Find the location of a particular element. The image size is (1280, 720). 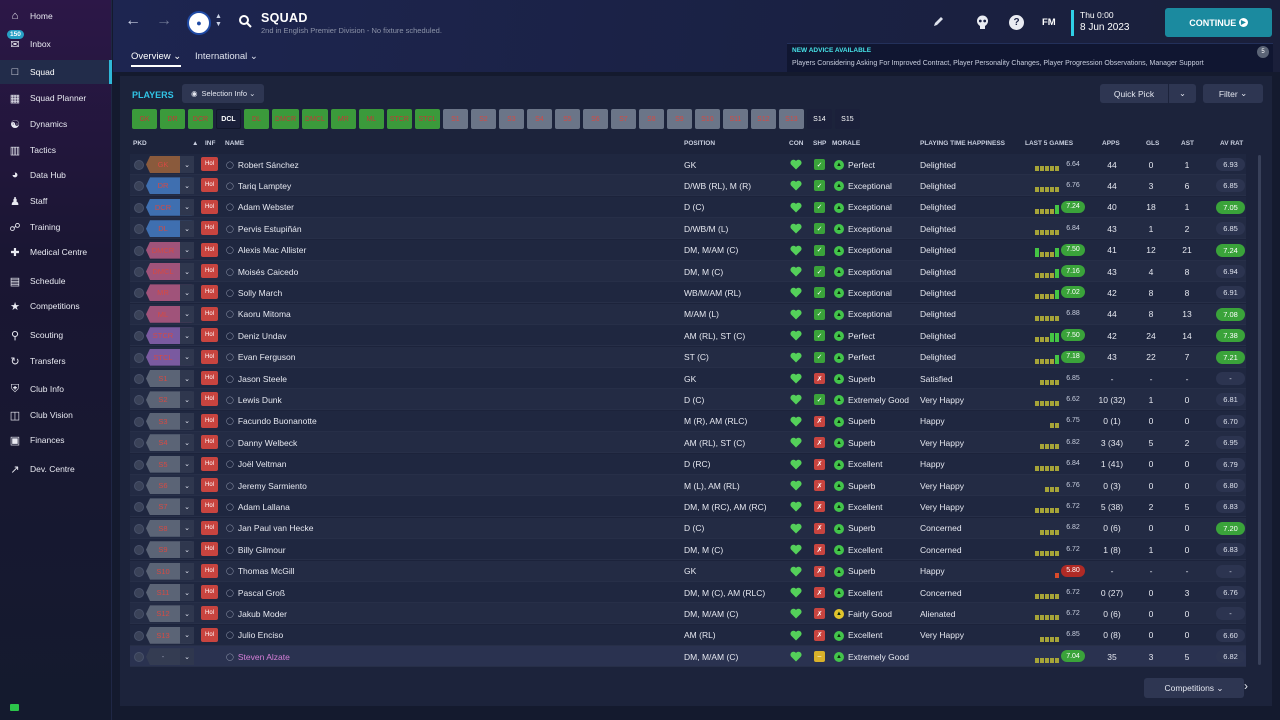

player-name: ◯ Tariq Lamptey is located at coordinates (258, 185).